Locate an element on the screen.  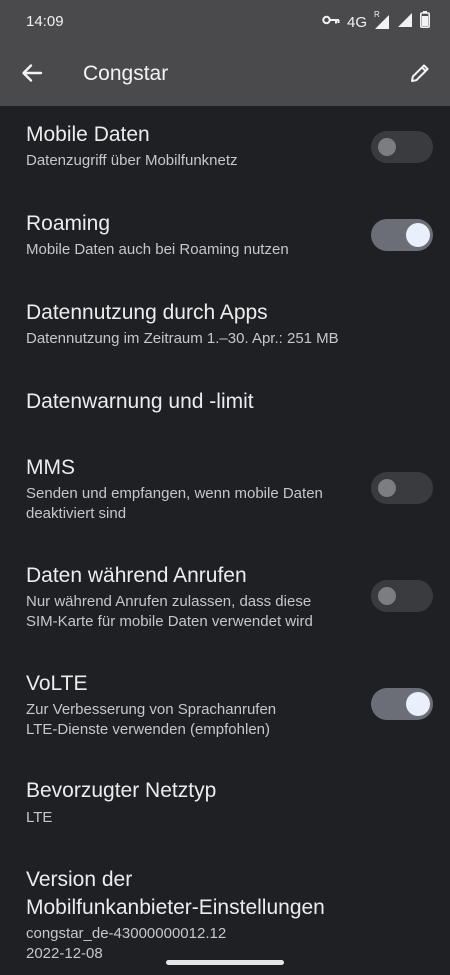
app-bar: Congstar is located at coordinates (225, 75).